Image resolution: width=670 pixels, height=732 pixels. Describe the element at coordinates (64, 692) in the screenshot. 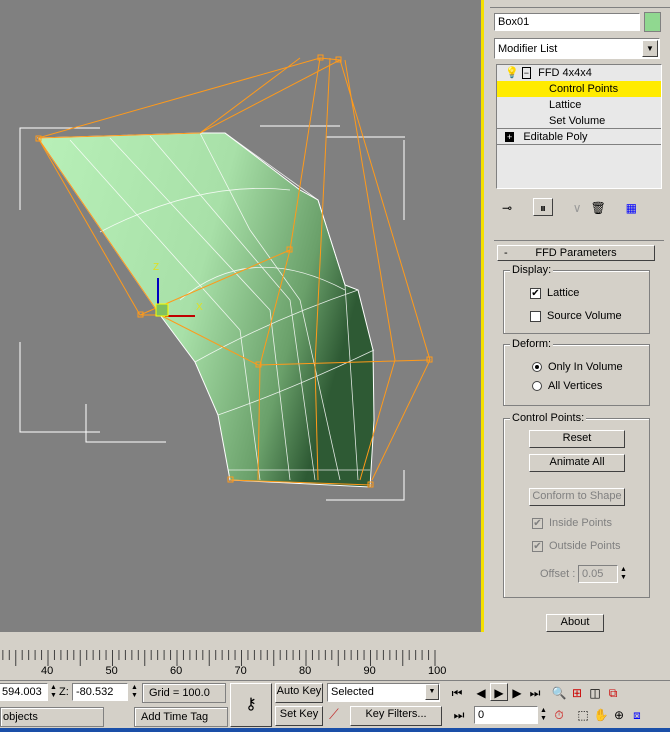

I see `z-label: Z:` at that location.